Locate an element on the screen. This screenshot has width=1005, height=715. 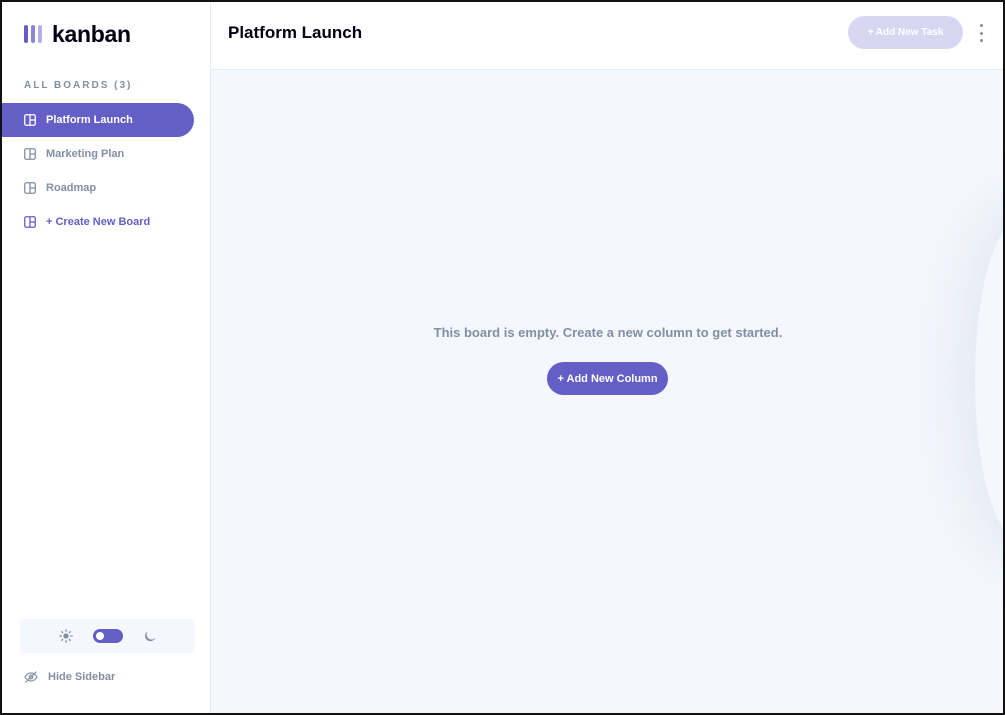
sidebar-item-label: Roadmap is located at coordinates (71, 188).